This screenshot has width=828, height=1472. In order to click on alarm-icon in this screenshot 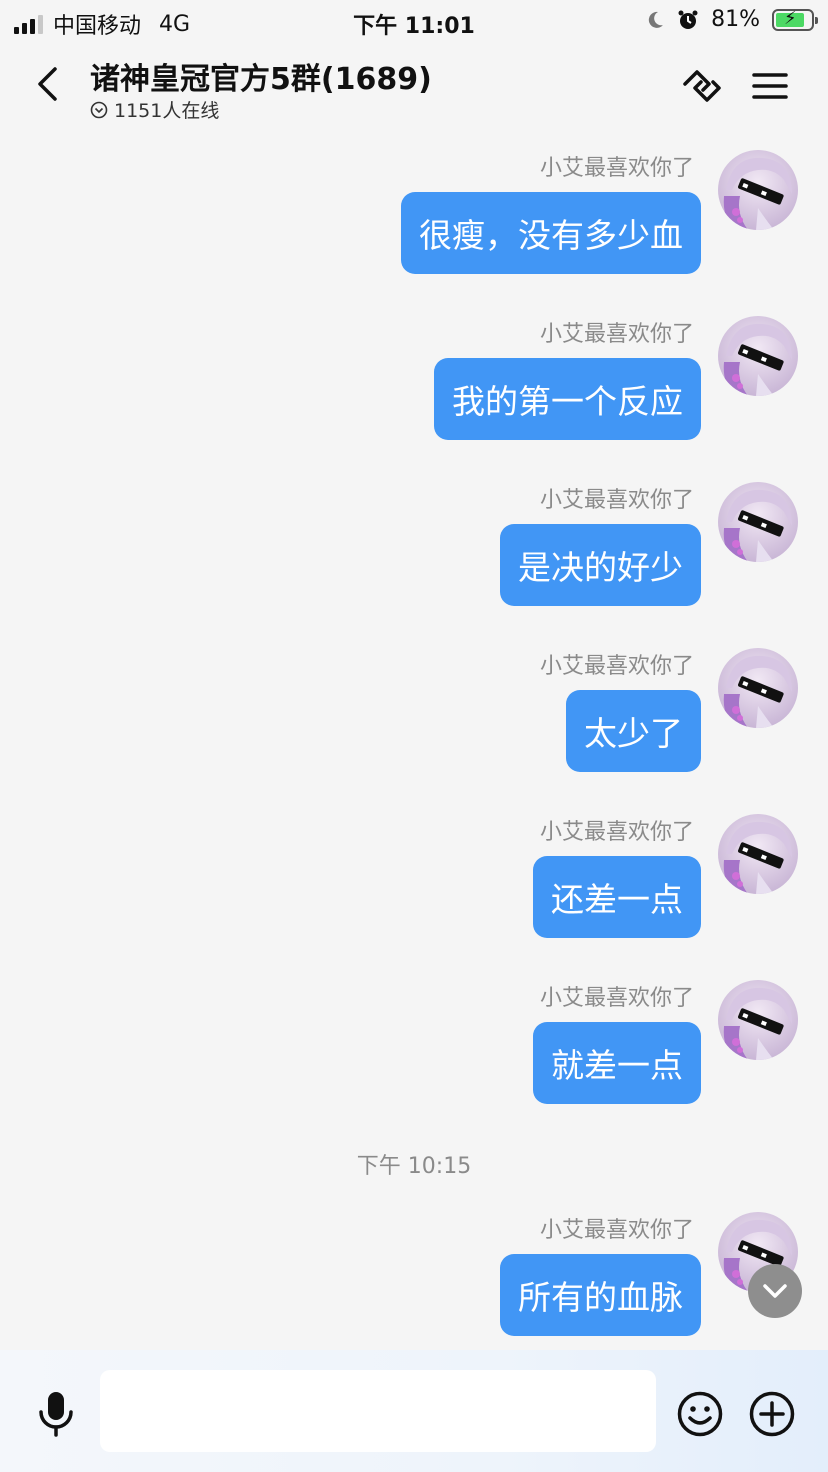, I will do `click(688, 19)`.